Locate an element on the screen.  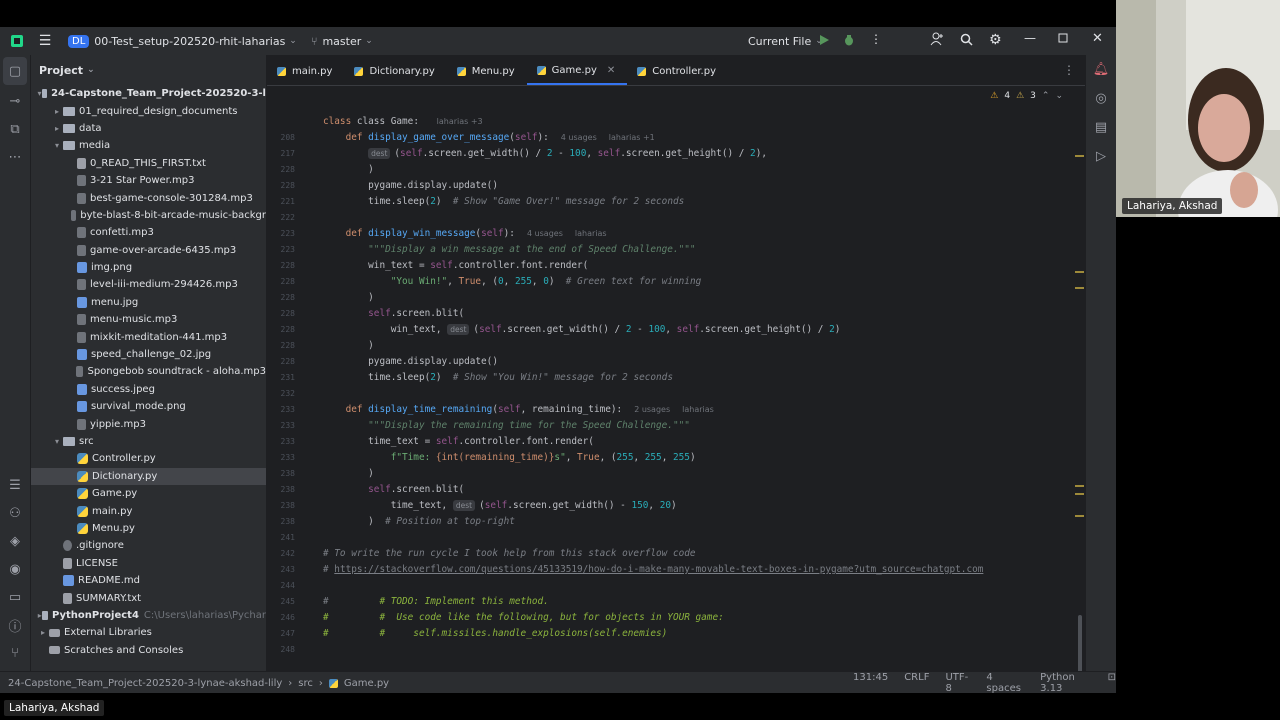
tree-item: ▸ data is located at coordinates (148, 128).